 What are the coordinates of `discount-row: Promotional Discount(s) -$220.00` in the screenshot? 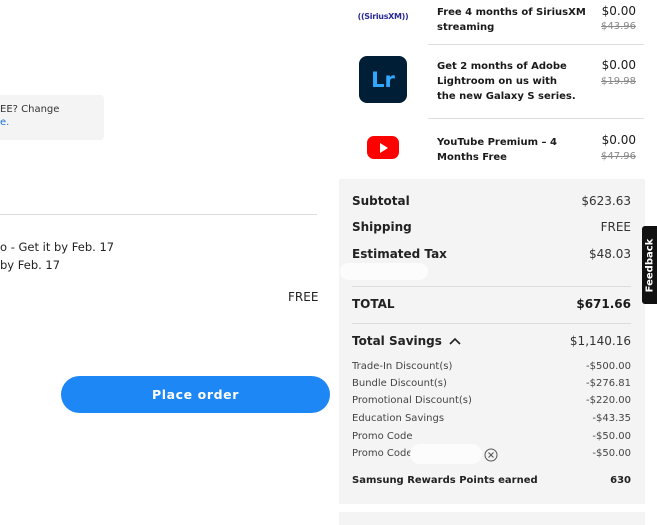 It's located at (491, 400).